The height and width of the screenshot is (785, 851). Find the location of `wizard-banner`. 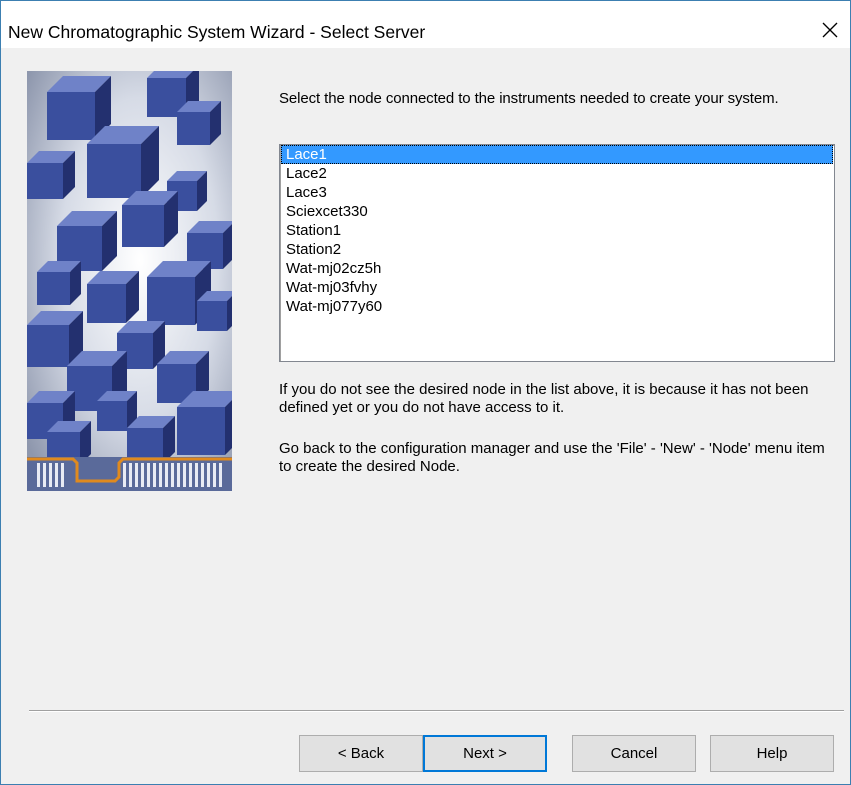

wizard-banner is located at coordinates (129, 281).